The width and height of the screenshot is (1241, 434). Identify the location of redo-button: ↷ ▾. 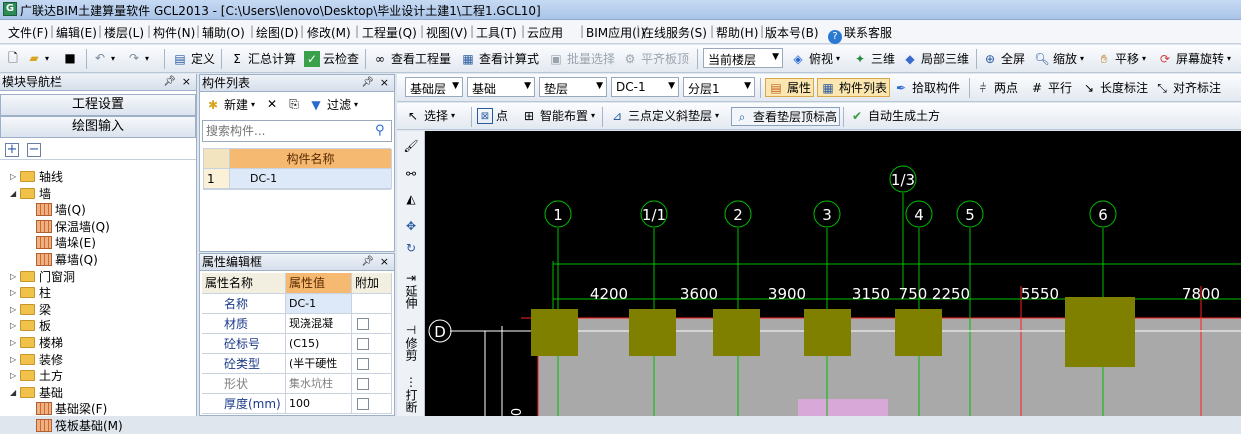
(137, 58).